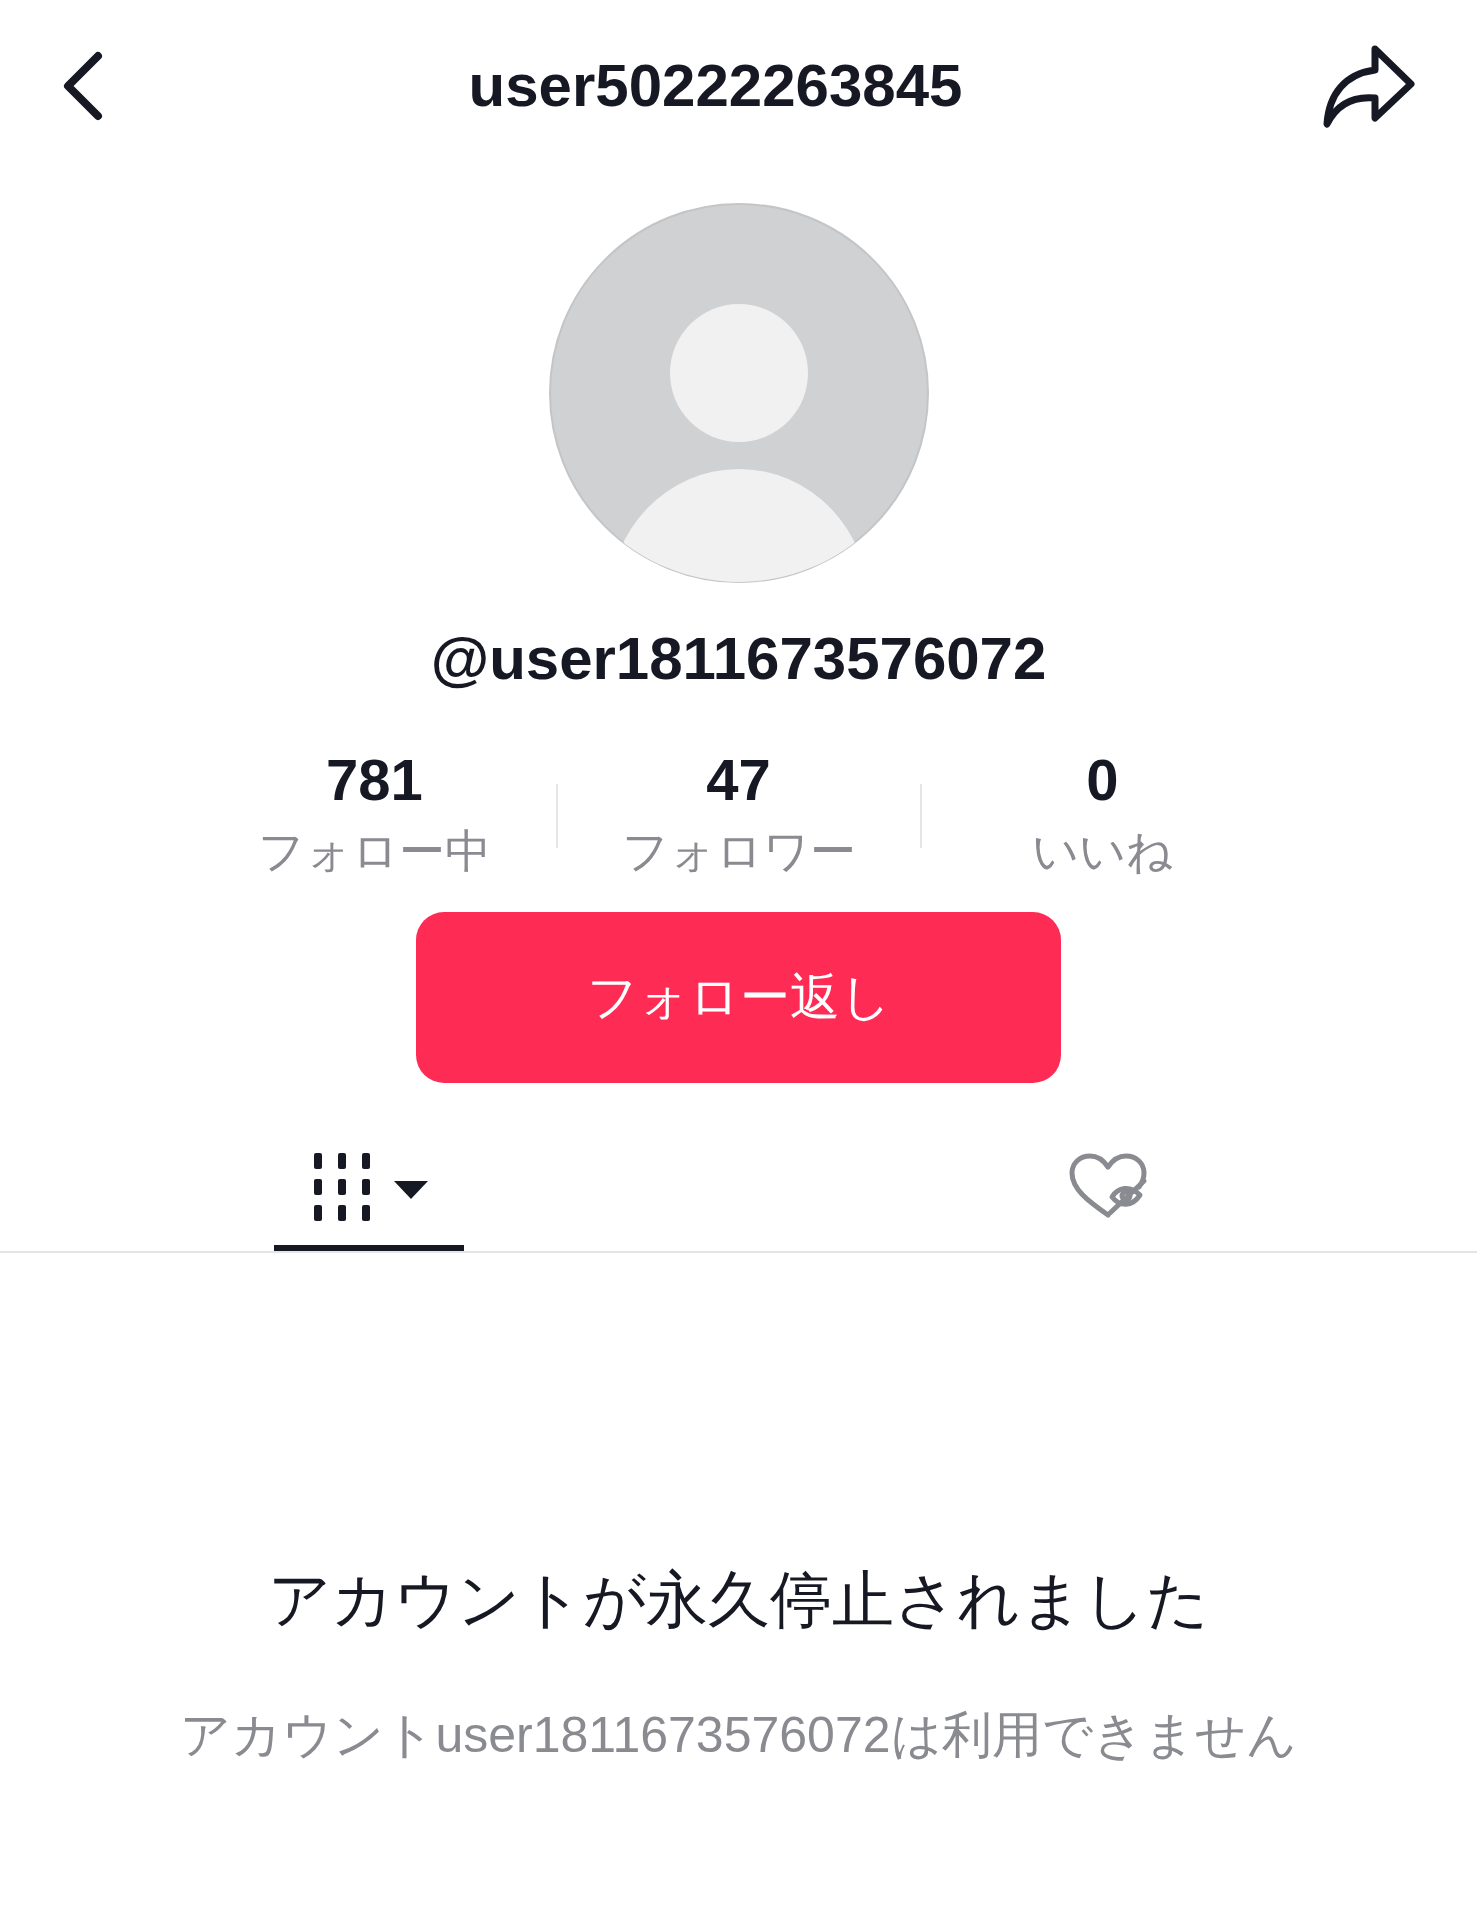 This screenshot has width=1477, height=1920. Describe the element at coordinates (738, 851) in the screenshot. I see `stat-label: フォロワー` at that location.